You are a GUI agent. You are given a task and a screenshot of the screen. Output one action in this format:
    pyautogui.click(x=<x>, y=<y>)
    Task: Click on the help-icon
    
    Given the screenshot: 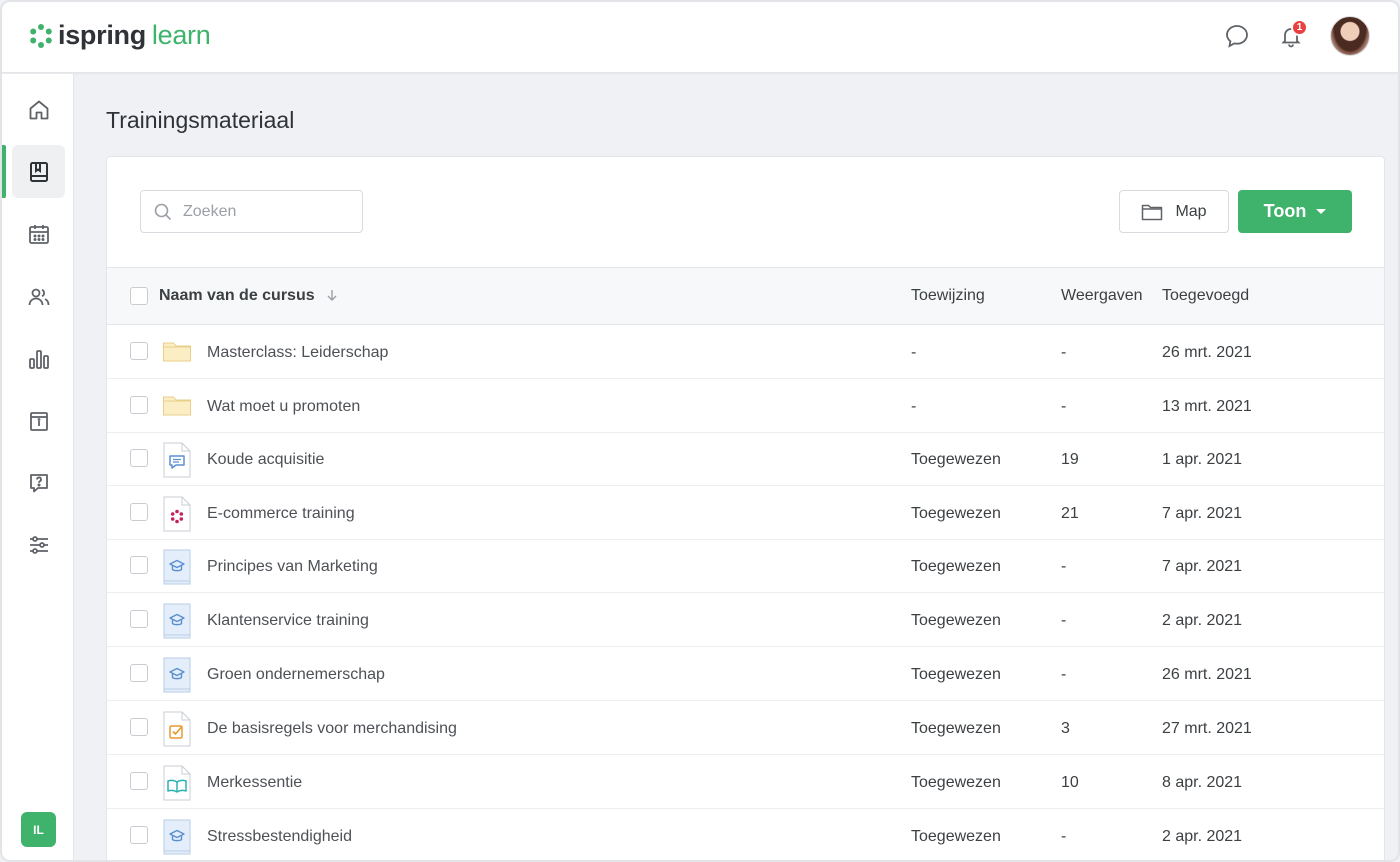 What is the action you would take?
    pyautogui.click(x=38, y=482)
    